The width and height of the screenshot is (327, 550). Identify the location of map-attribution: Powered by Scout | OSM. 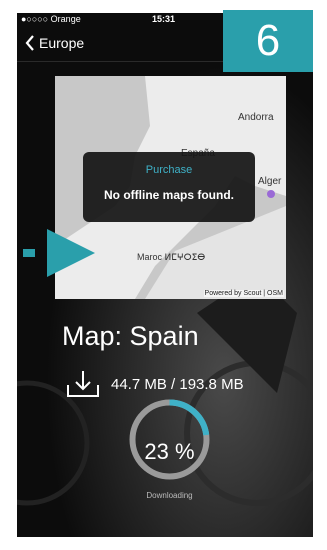
(243, 293).